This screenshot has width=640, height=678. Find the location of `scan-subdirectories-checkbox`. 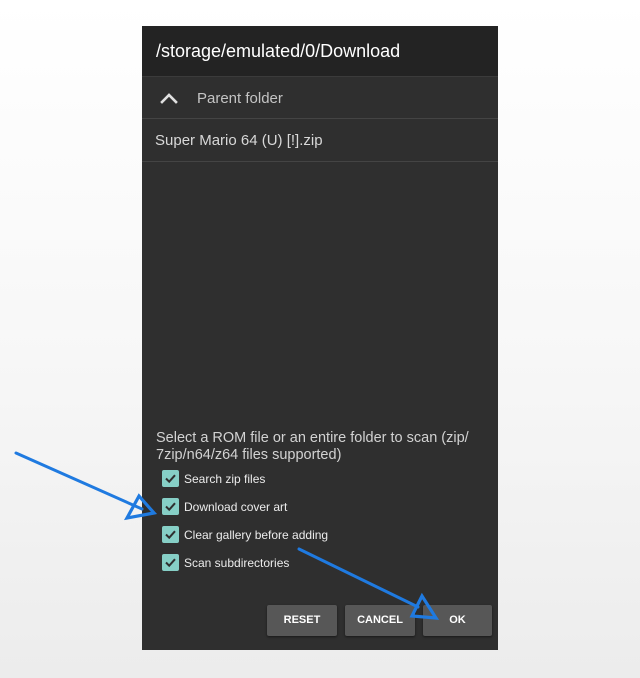

scan-subdirectories-checkbox is located at coordinates (170, 562).